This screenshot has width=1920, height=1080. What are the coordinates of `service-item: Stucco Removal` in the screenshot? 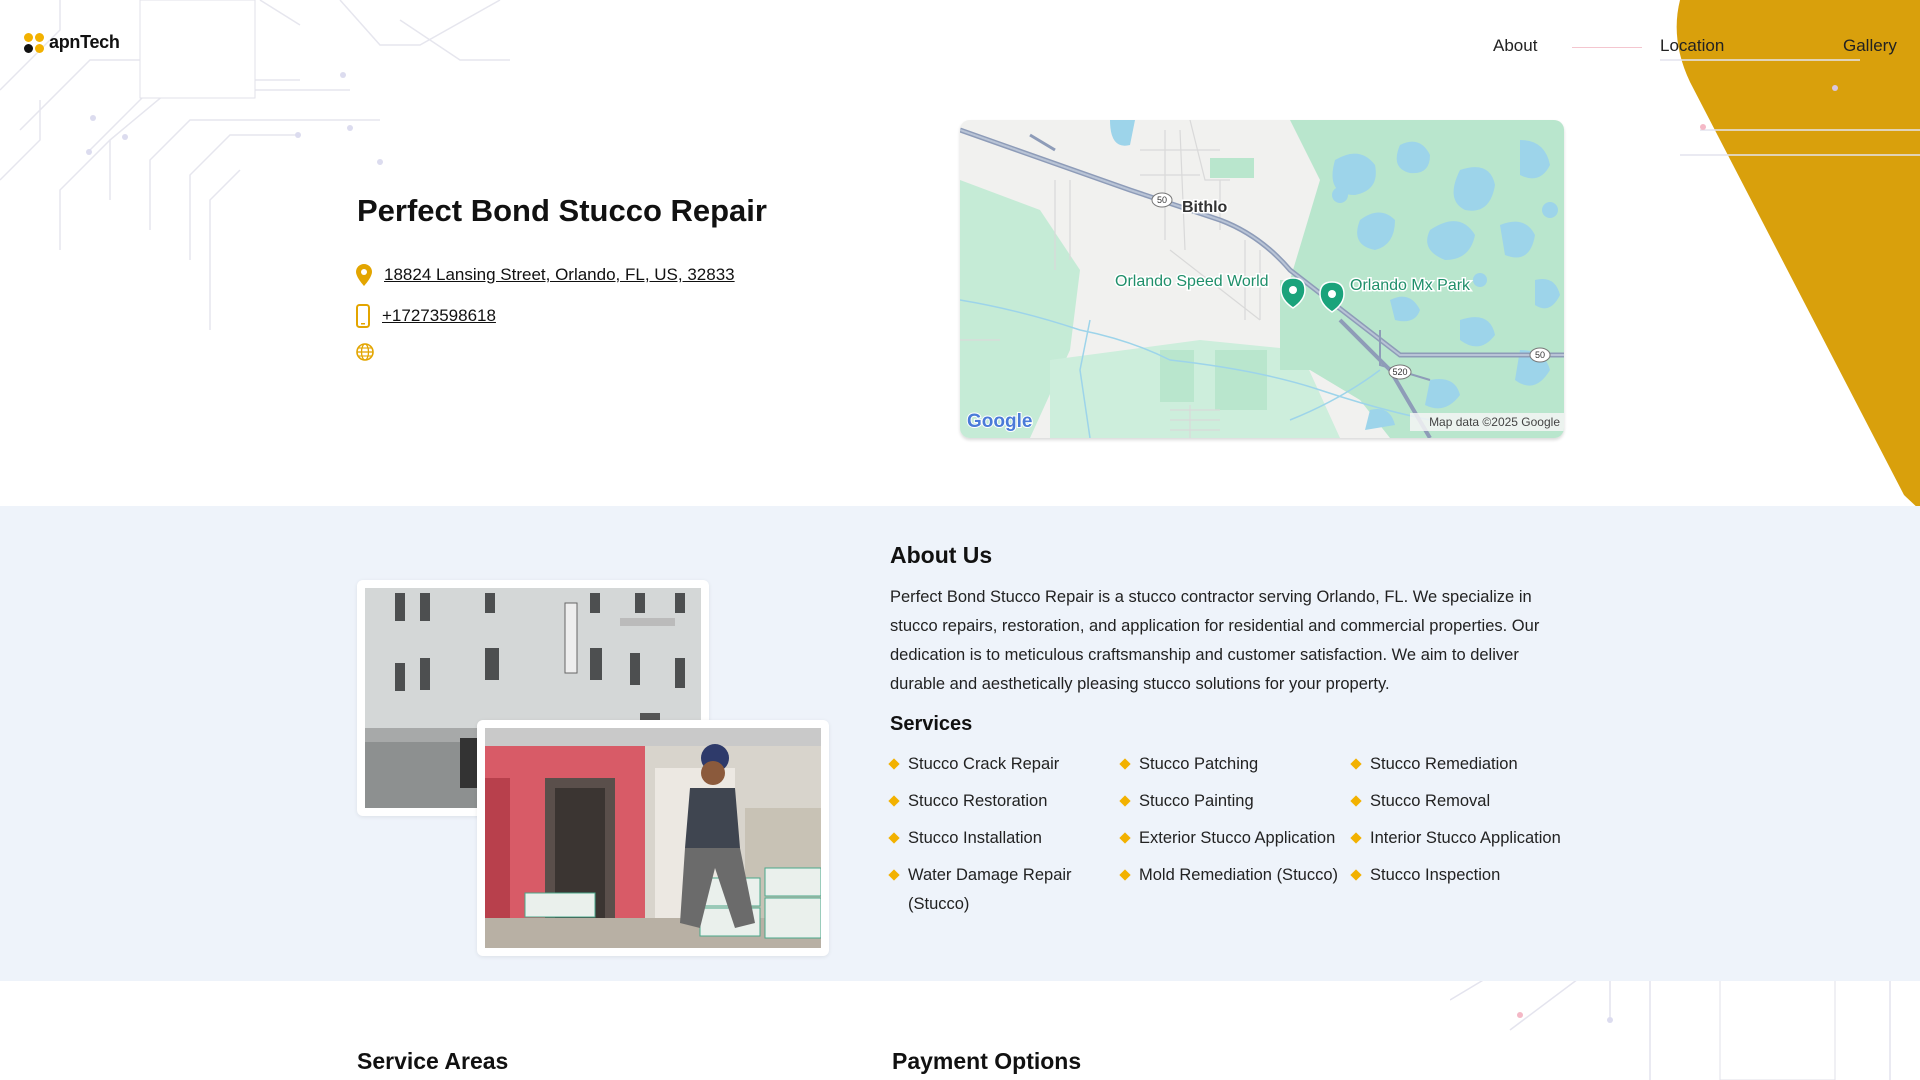 It's located at (1465, 801).